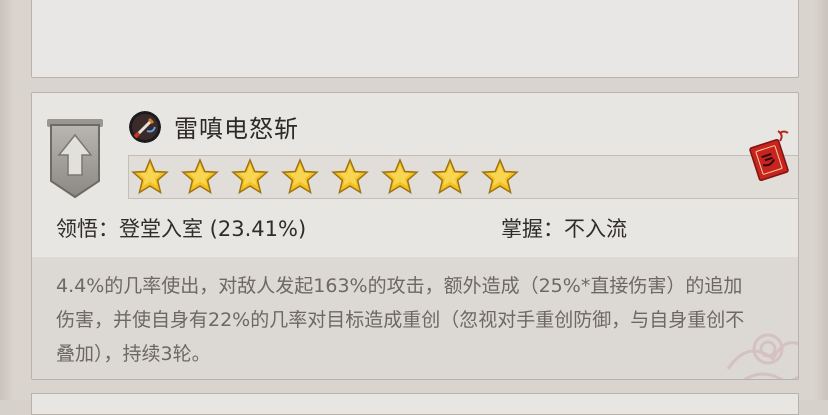 The width and height of the screenshot is (828, 415). I want to click on star-rating, so click(463, 177).